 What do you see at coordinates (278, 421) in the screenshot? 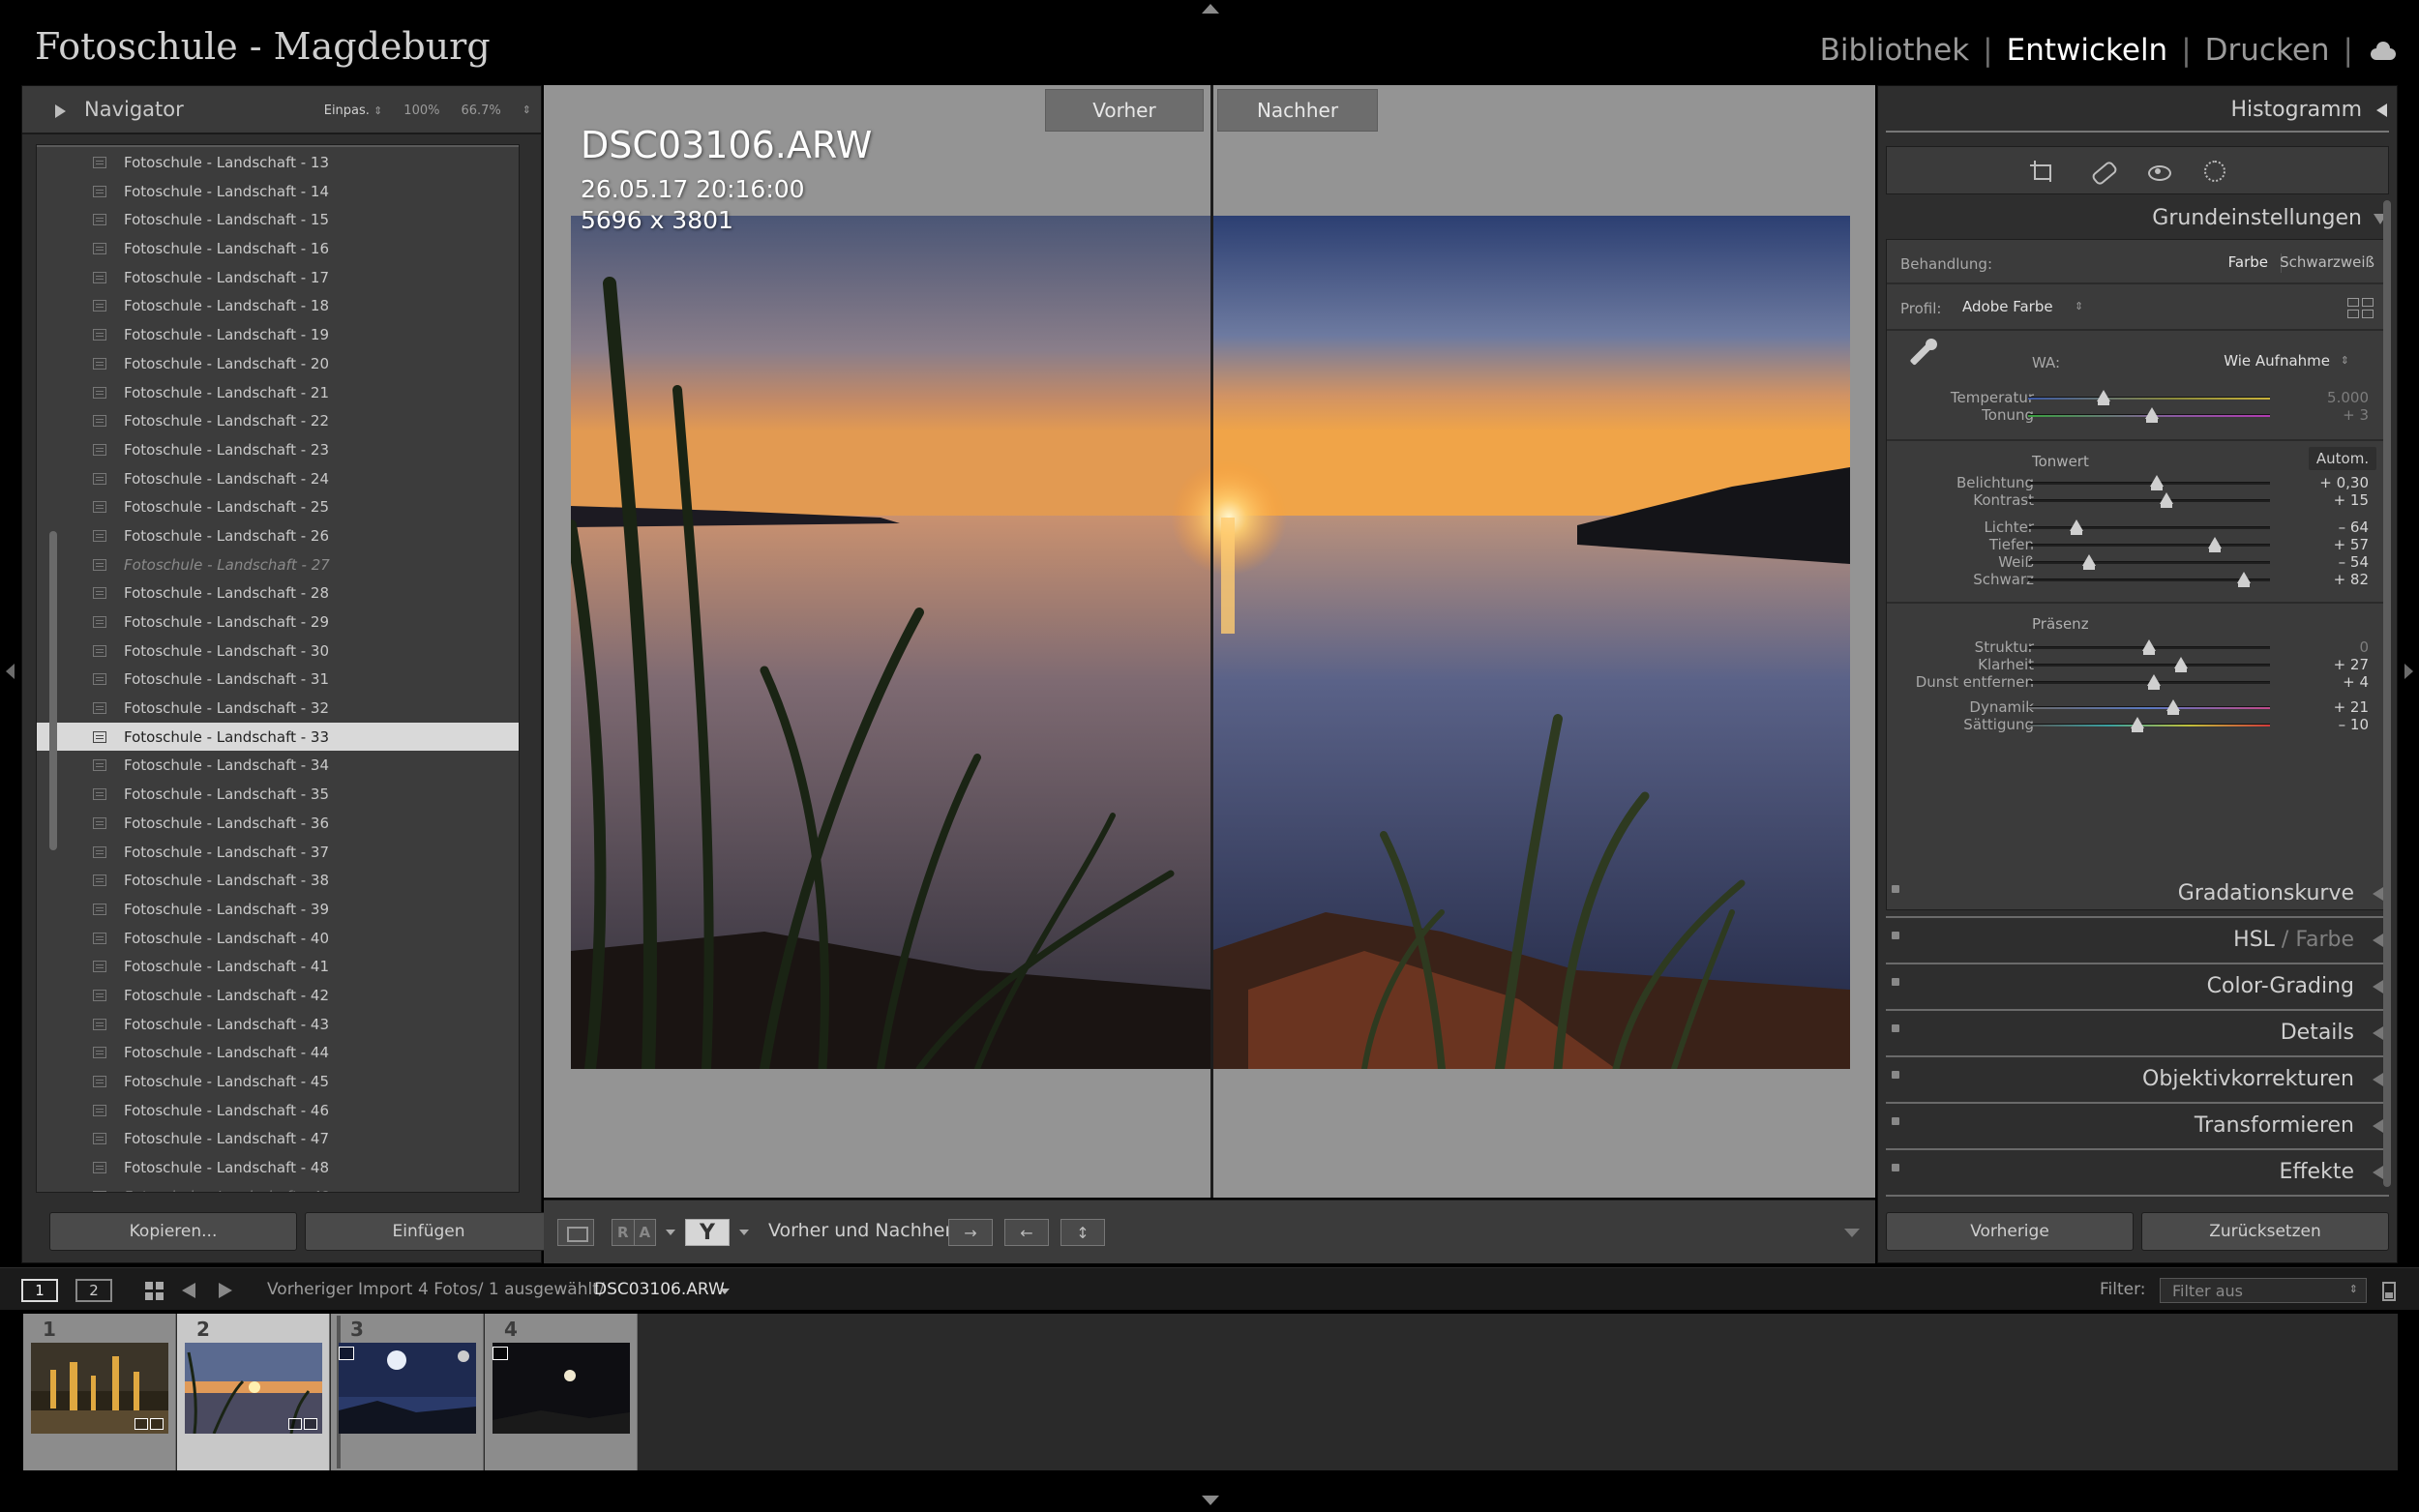
I see `collection-item: Fotoschule - Landschaft - 22` at bounding box center [278, 421].